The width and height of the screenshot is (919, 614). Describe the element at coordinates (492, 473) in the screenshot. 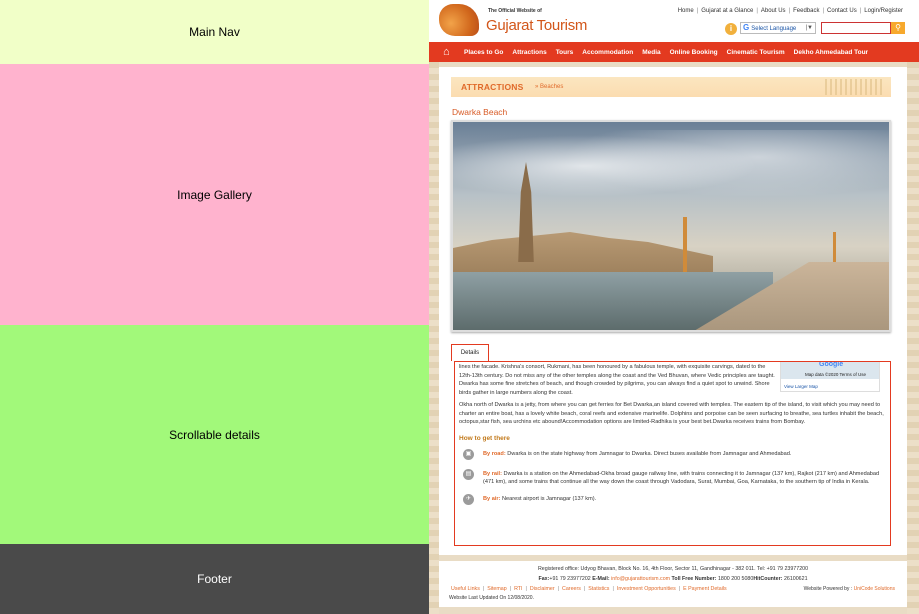

I see `travel-mode-label: By rail:` at that location.